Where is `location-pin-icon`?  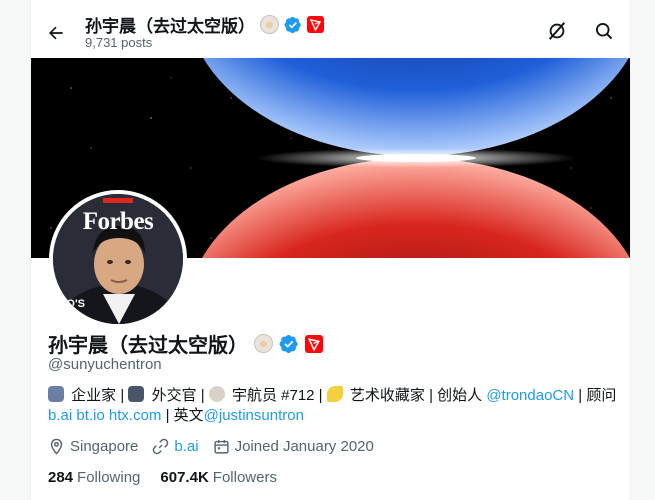 location-pin-icon is located at coordinates (56, 446).